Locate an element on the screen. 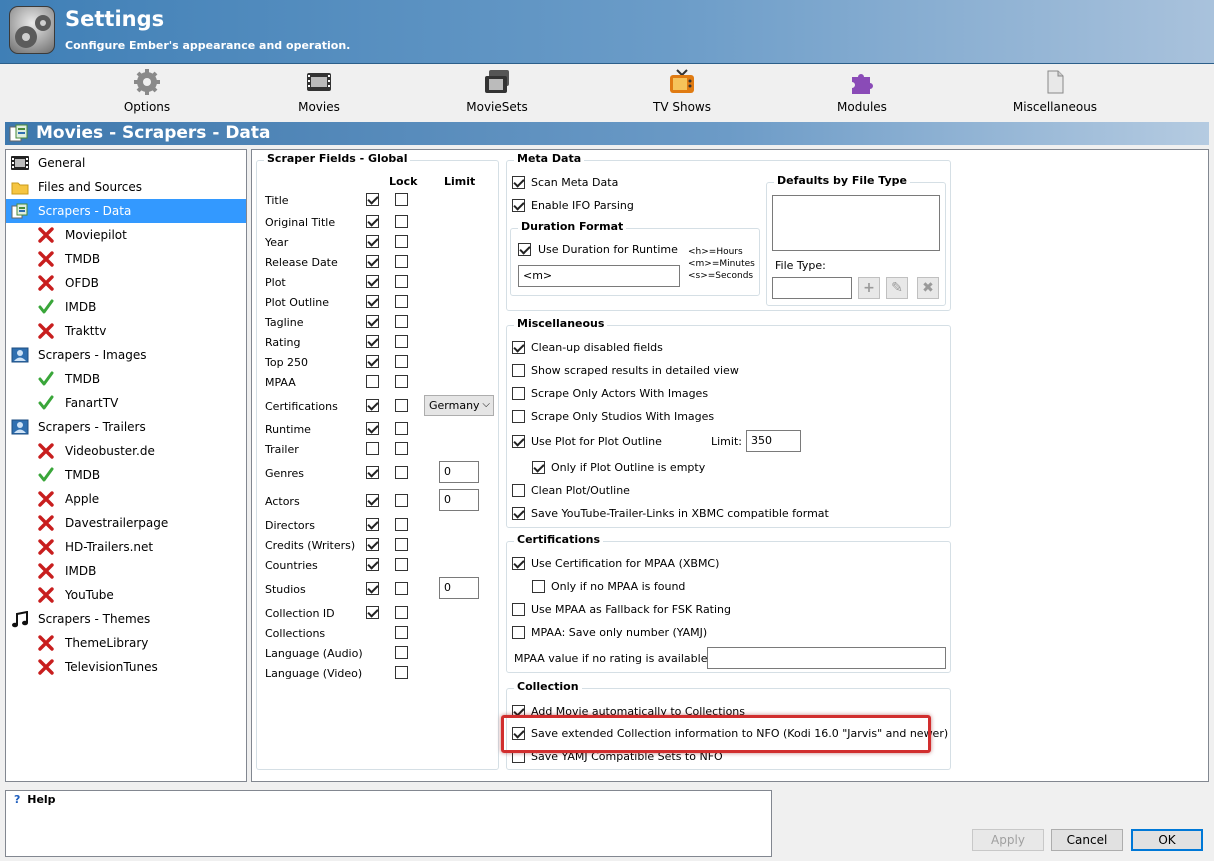  scrape-only-actors-with-images-checkbox is located at coordinates (518, 393).